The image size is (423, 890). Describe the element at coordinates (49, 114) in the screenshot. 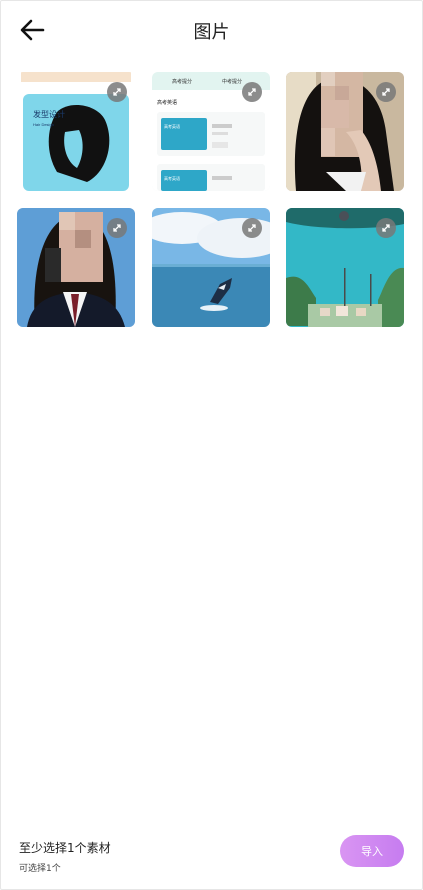

I see `hair-design-label: 发型设计` at that location.